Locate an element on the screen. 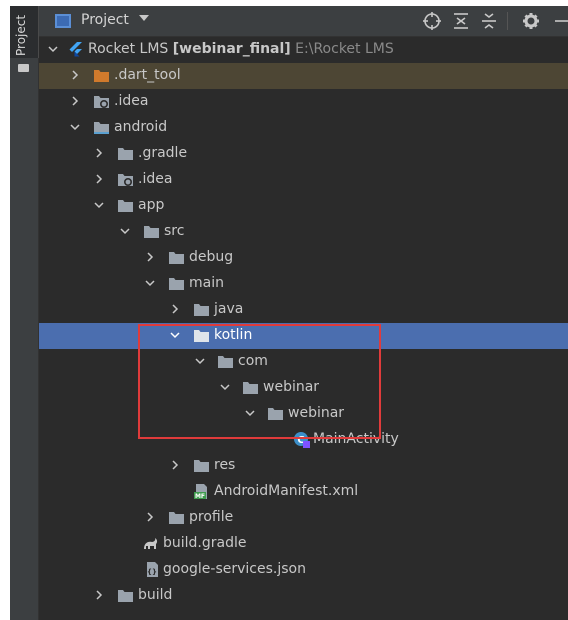 This screenshot has width=568, height=620. manifest-icon: MF is located at coordinates (200, 492).